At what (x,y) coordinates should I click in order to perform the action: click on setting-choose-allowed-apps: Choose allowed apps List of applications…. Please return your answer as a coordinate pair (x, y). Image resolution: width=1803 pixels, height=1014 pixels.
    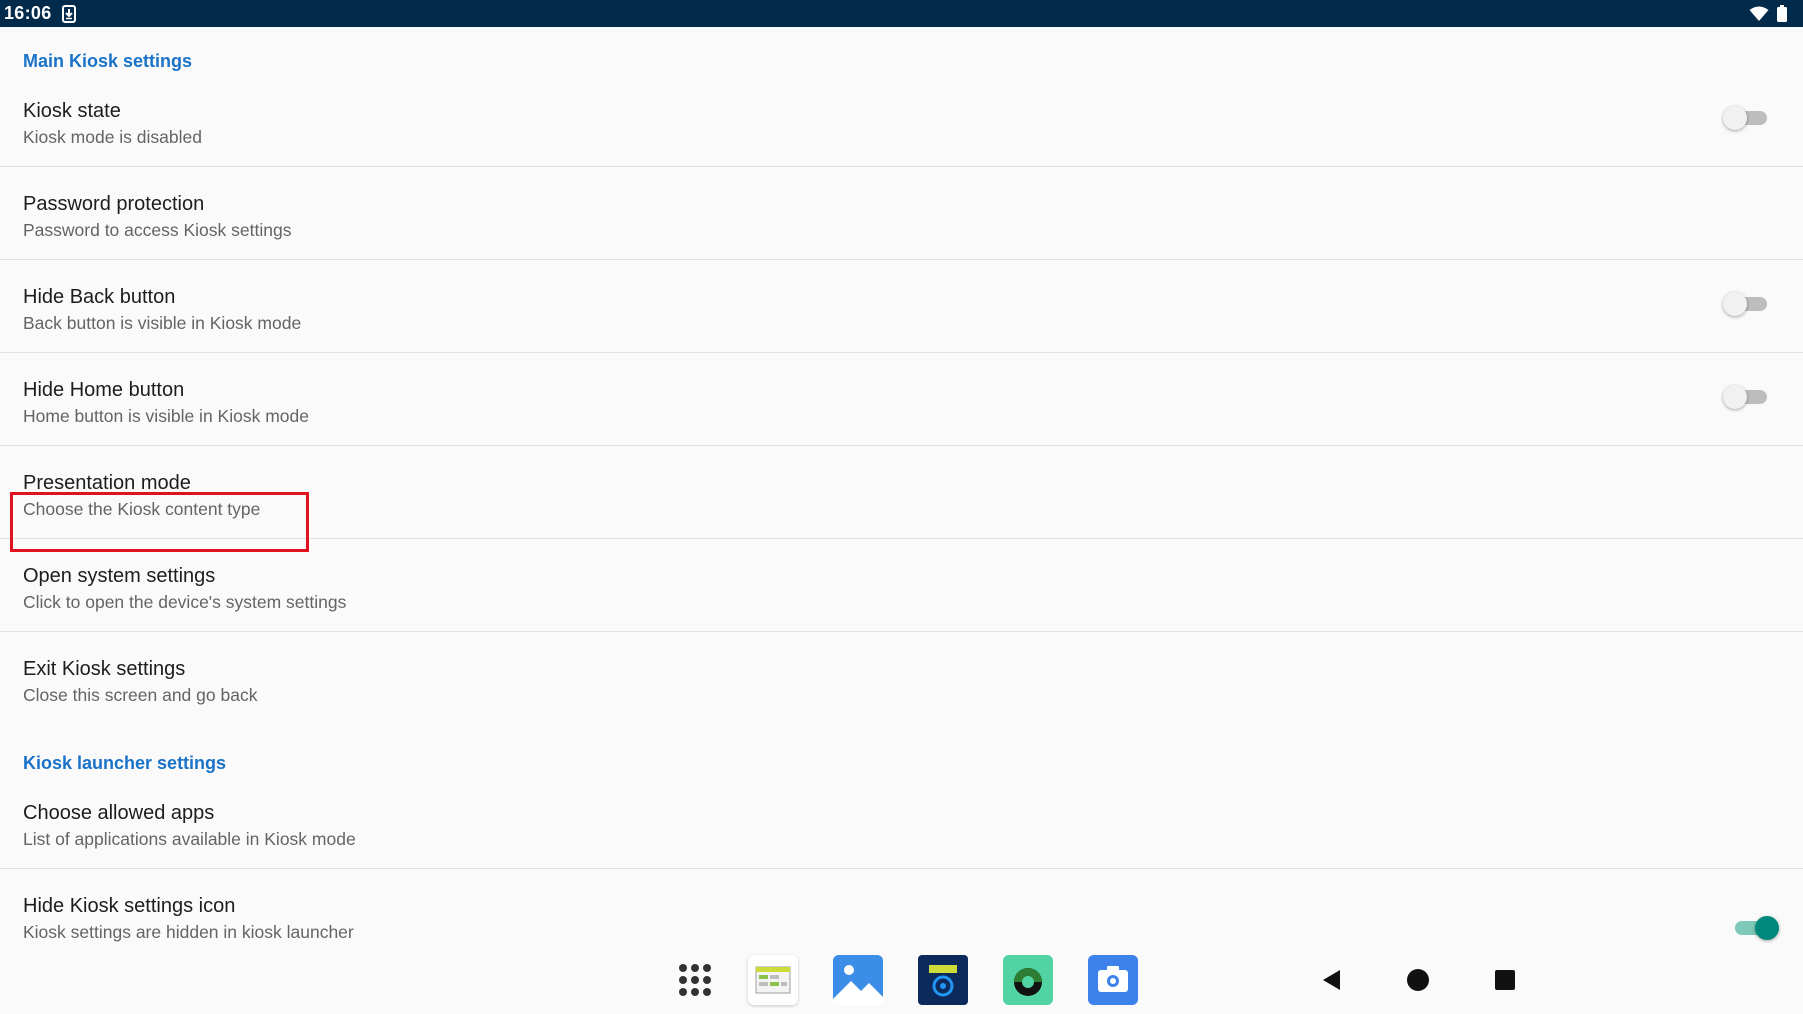
    Looking at the image, I should click on (901, 822).